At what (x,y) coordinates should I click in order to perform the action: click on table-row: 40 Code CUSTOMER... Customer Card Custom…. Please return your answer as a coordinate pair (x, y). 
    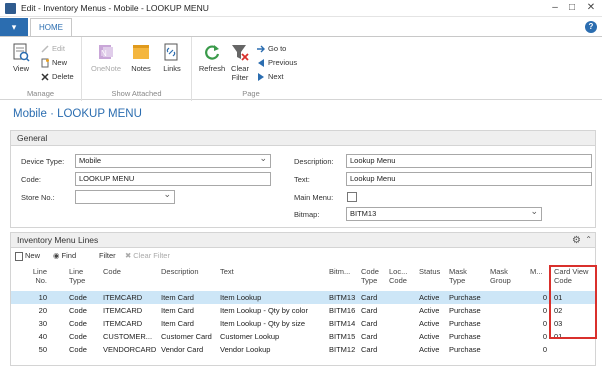
    Looking at the image, I should click on (303, 336).